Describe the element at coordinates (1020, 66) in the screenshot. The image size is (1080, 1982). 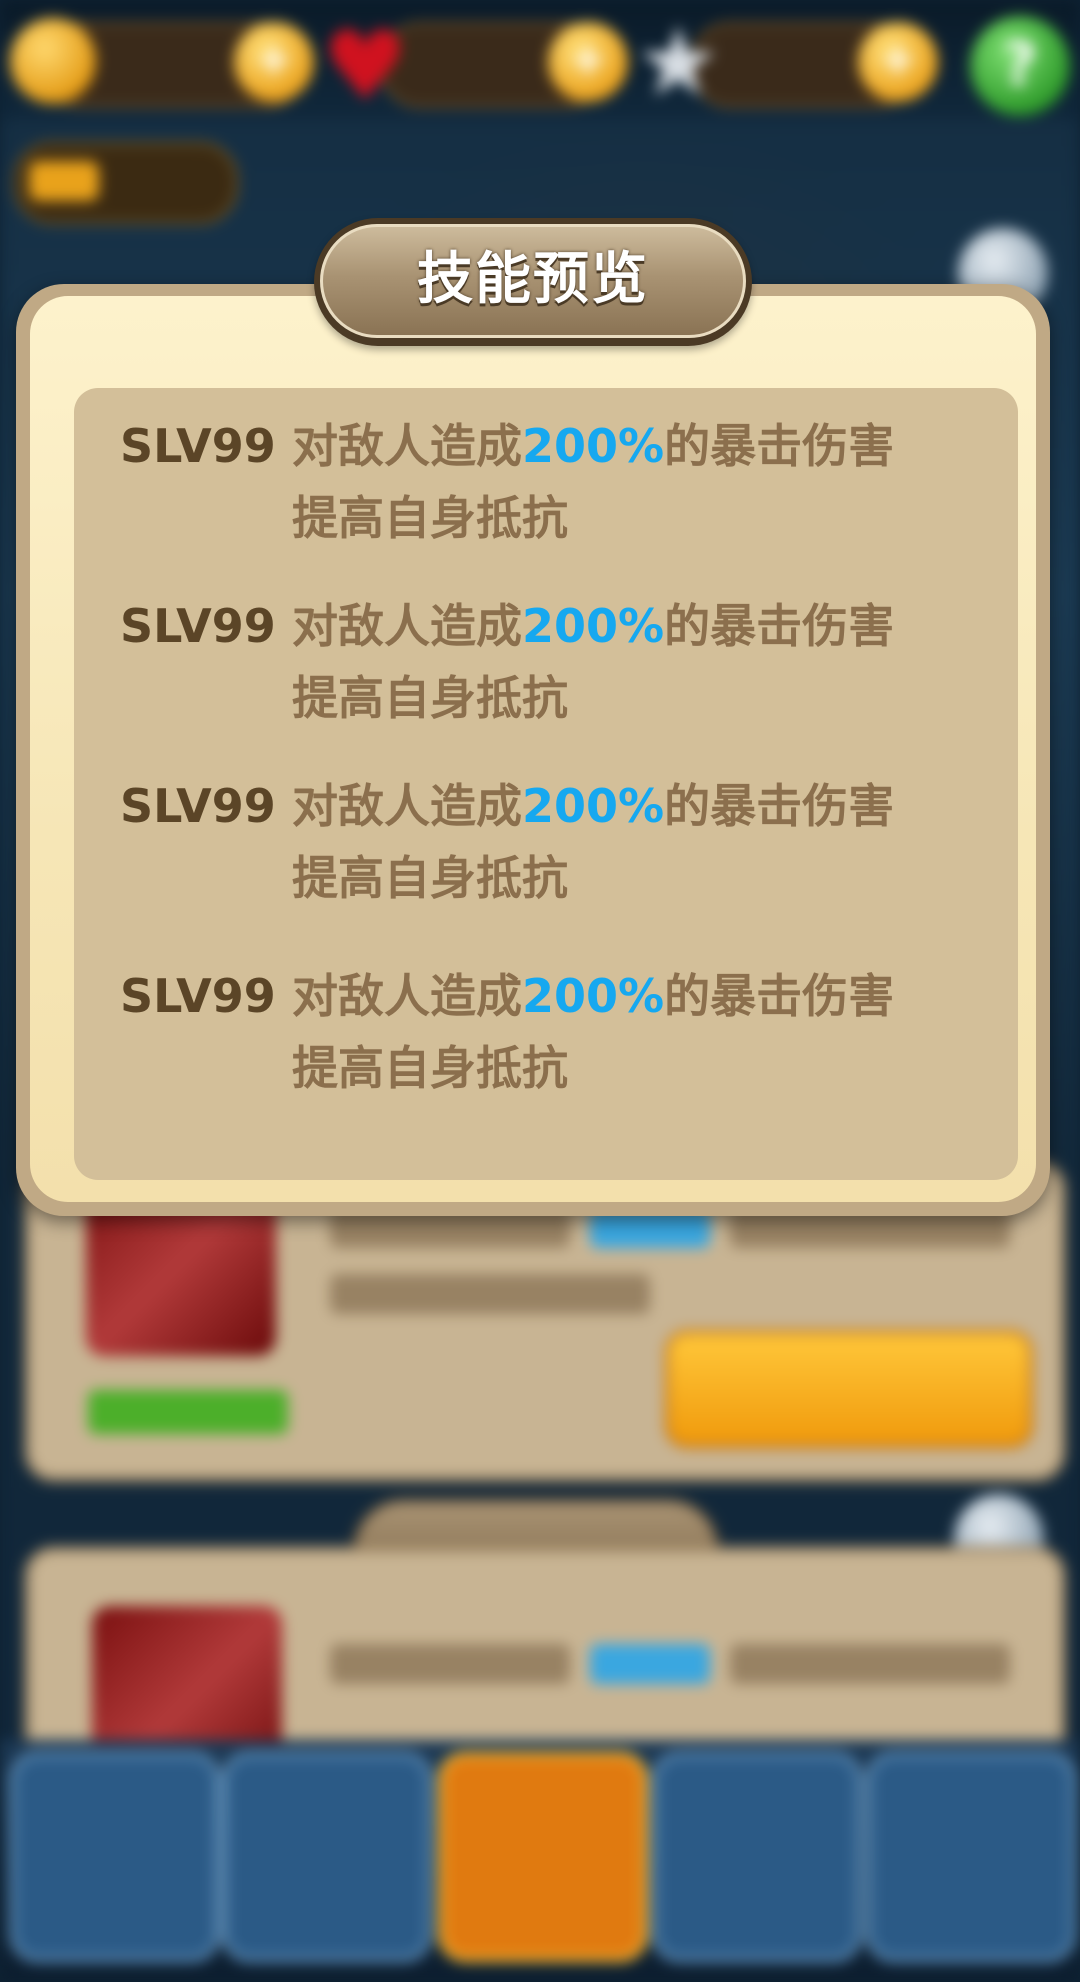
I see `help-icon: ?` at that location.